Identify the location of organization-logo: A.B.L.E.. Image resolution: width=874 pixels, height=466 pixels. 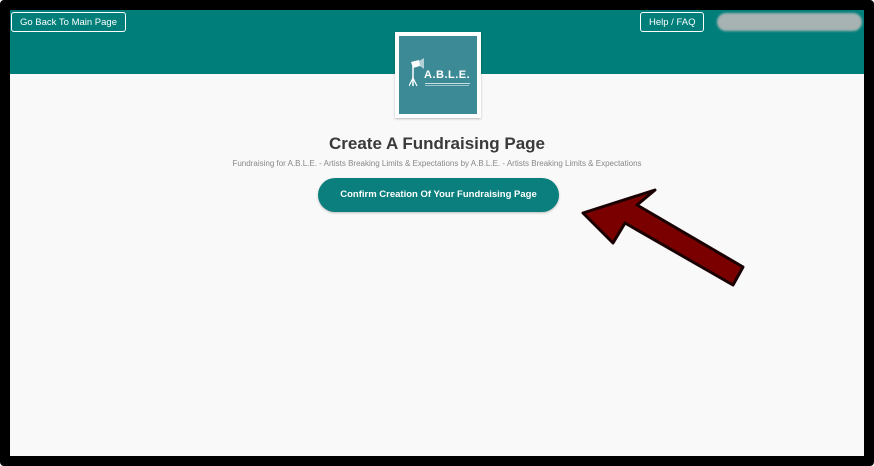
(438, 75).